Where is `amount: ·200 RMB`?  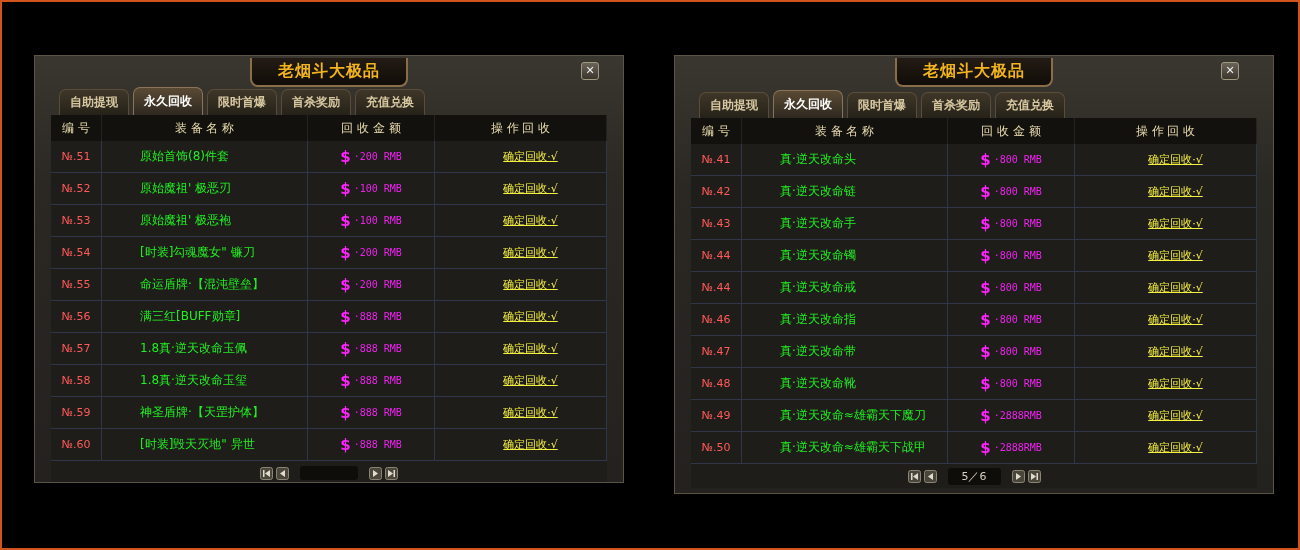
amount: ·200 RMB is located at coordinates (377, 156).